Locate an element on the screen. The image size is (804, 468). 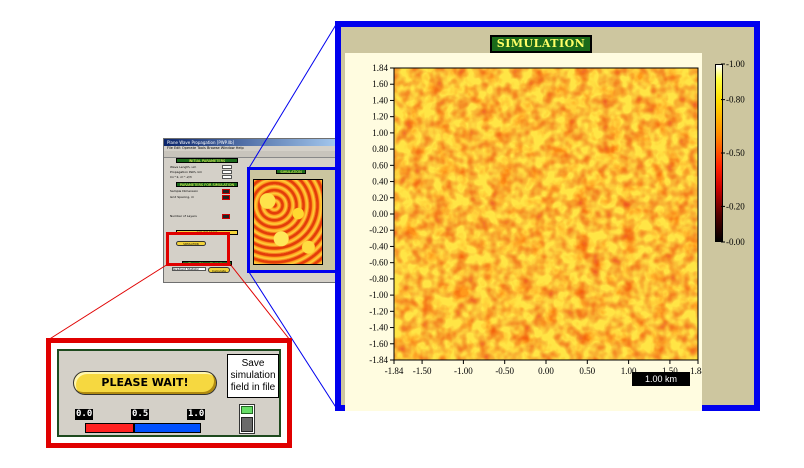
app-title-bar: Plane Wave Propagation [PWP.llb] is located at coordinates (251, 142).